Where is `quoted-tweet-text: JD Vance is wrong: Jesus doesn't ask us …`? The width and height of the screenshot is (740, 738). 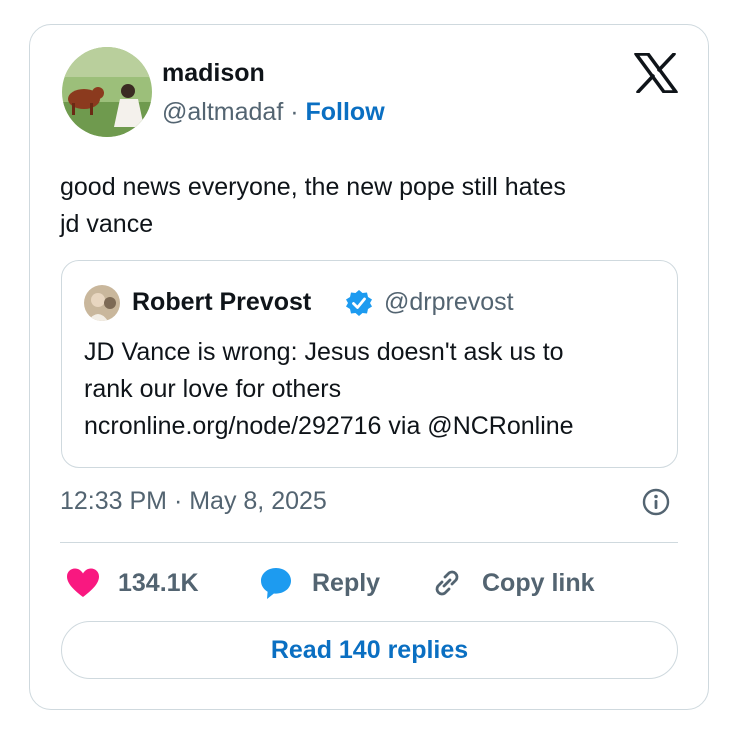
quoted-tweet-text: JD Vance is wrong: Jesus doesn't ask us … is located at coordinates (374, 389).